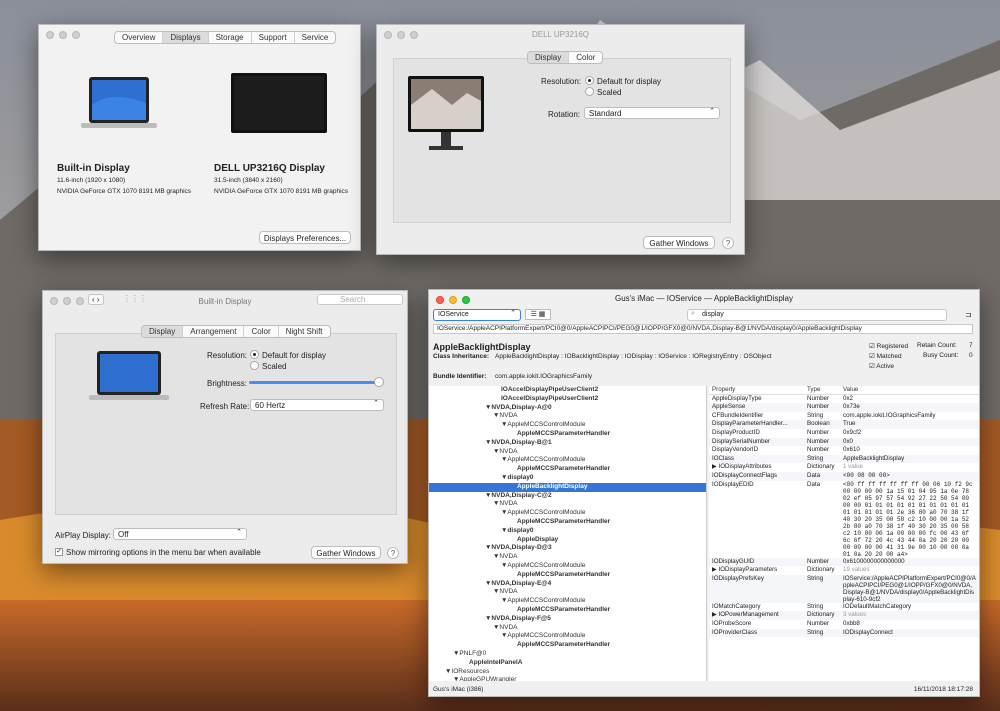 The height and width of the screenshot is (711, 1000). I want to click on path-icon: ⊐, so click(968, 314).